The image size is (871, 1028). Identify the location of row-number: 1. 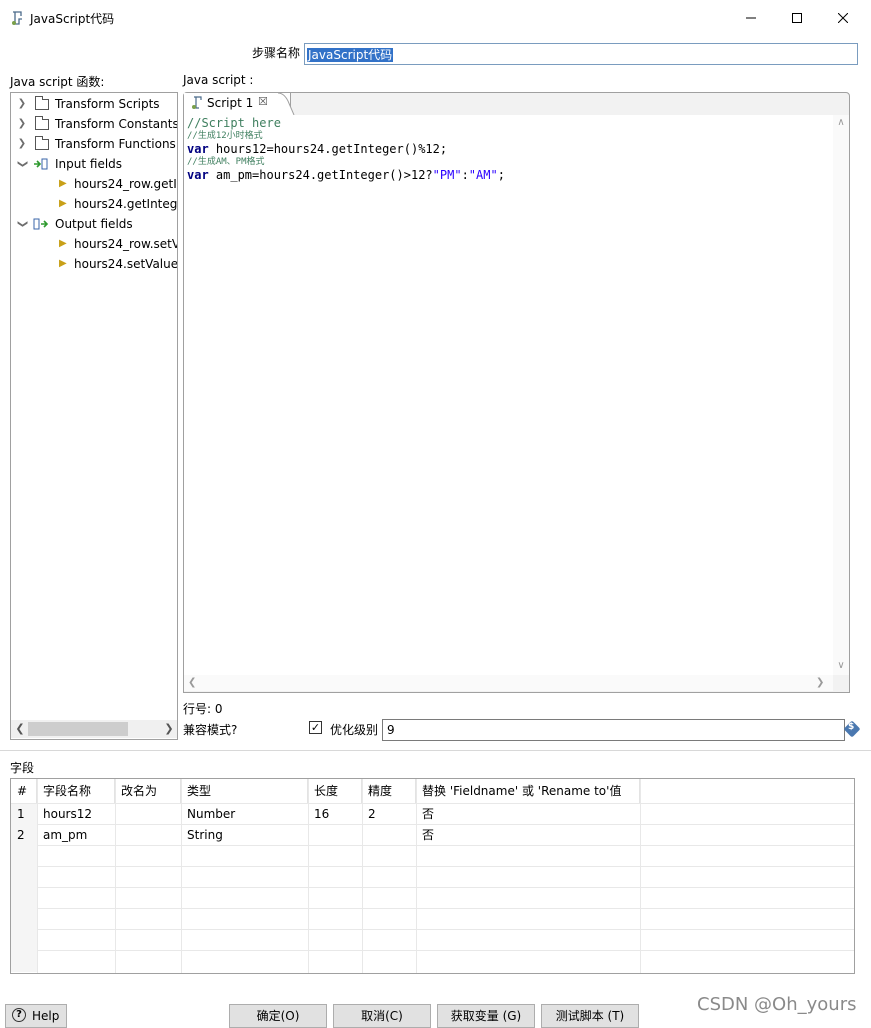
(24, 814).